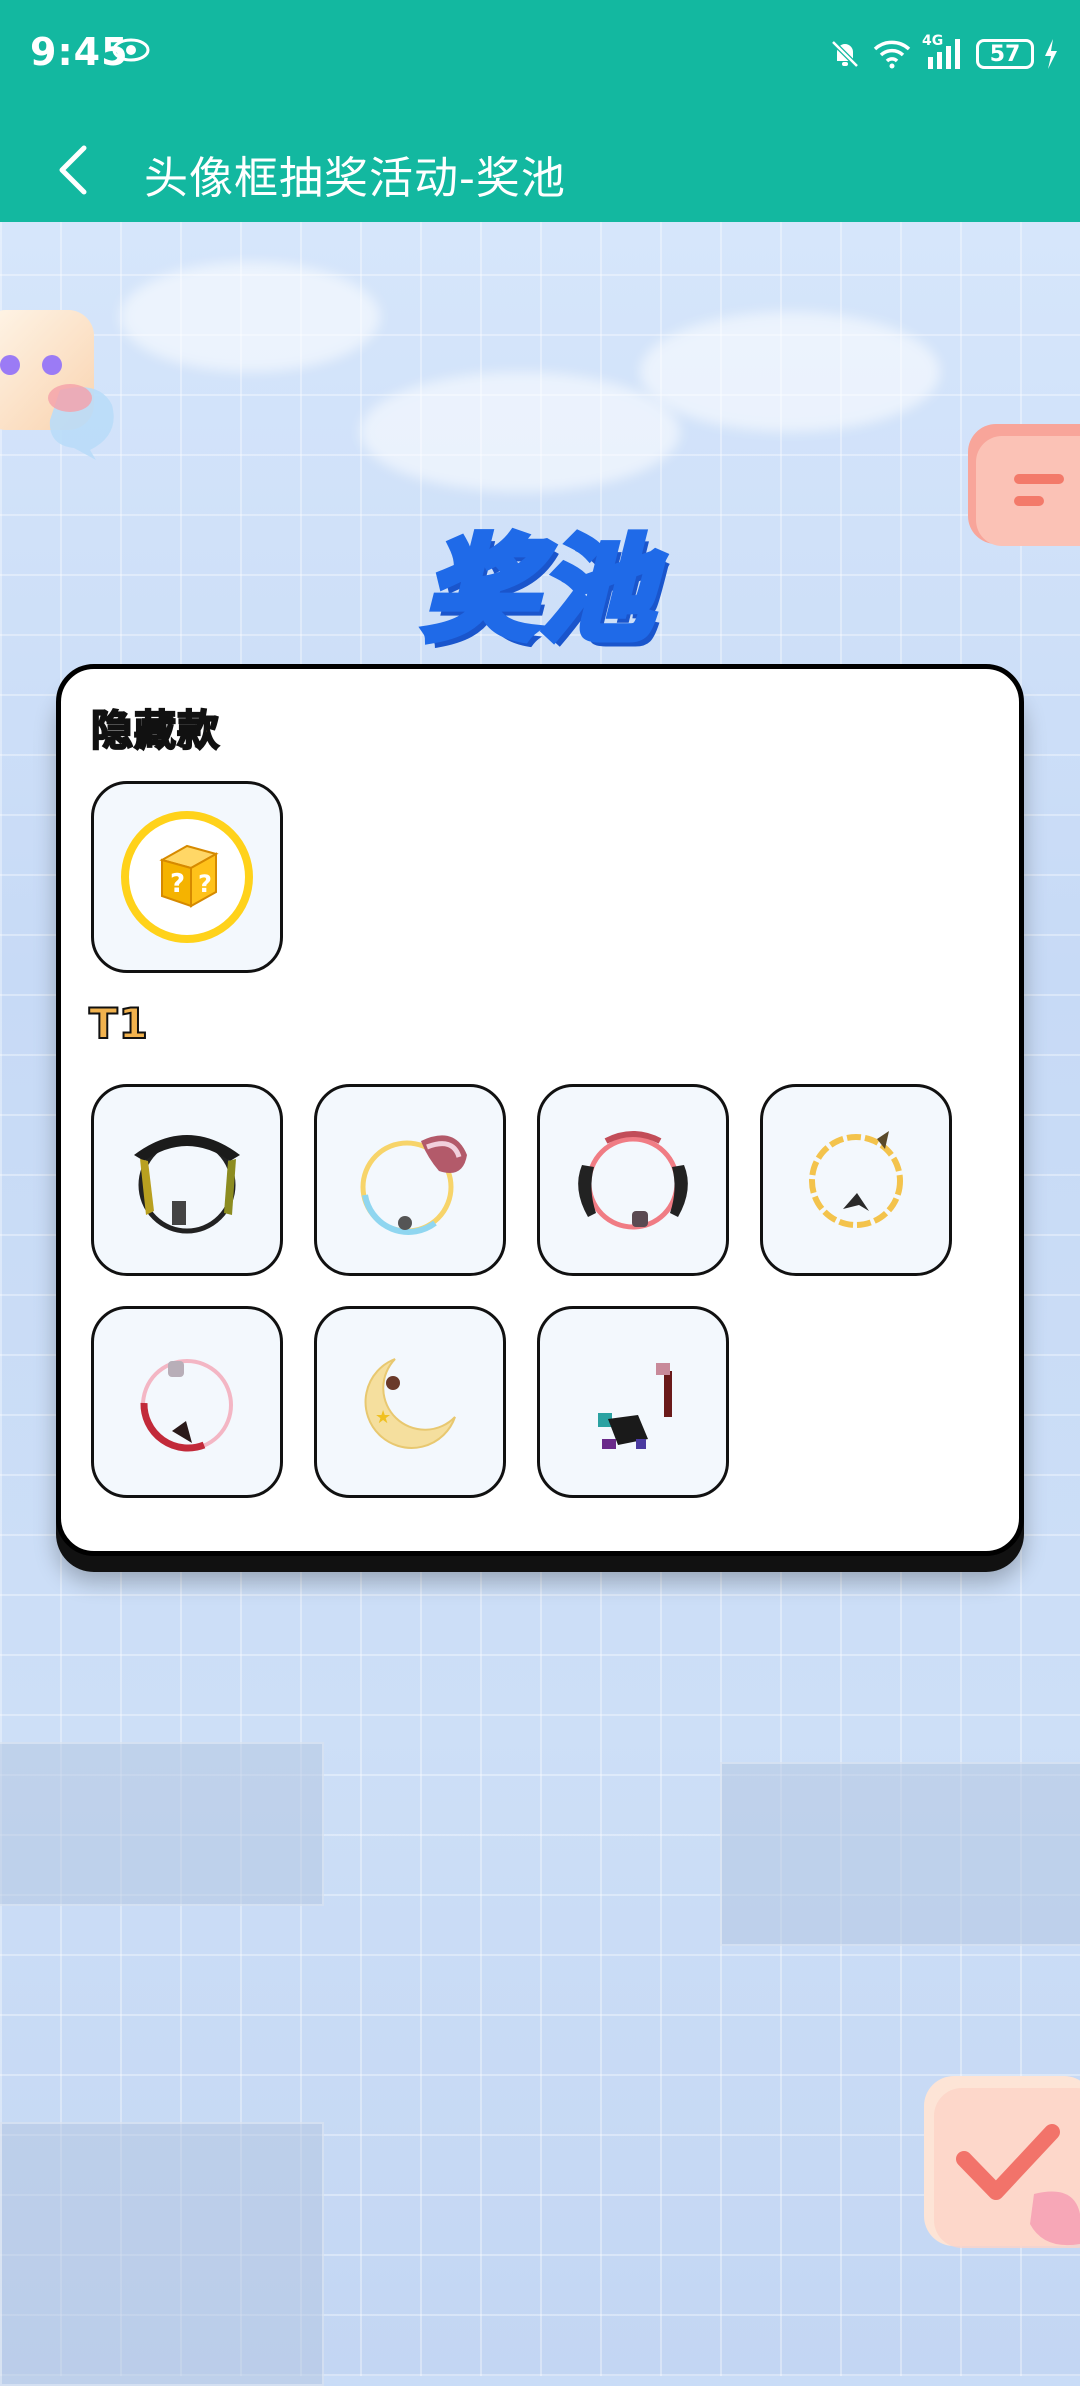 Image resolution: width=1080 pixels, height=2386 pixels. Describe the element at coordinates (118, 1023) in the screenshot. I see `section-label-t1: T1` at that location.